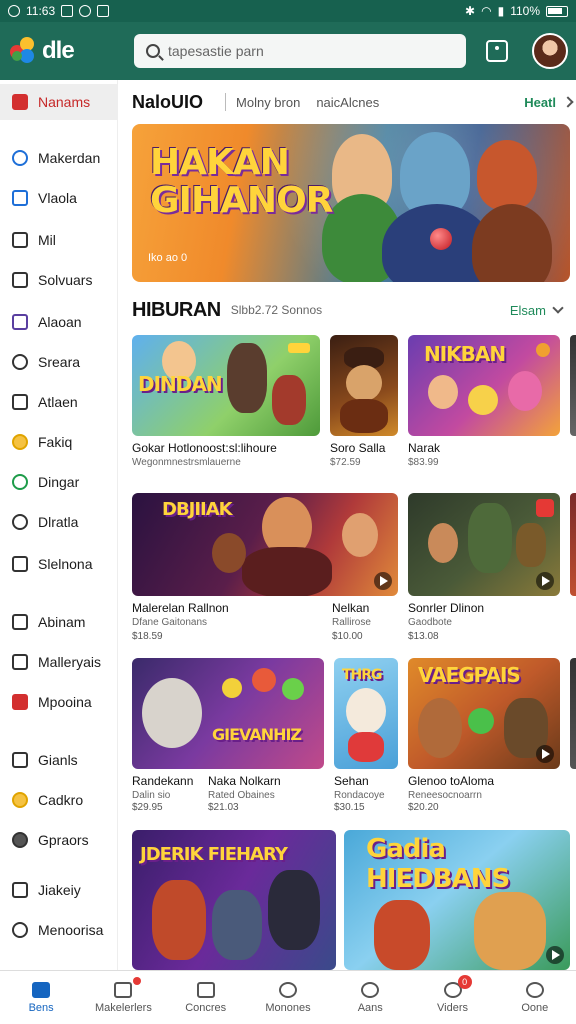 The height and width of the screenshot is (1024, 576). I want to click on box-icon, so click(205, 989).